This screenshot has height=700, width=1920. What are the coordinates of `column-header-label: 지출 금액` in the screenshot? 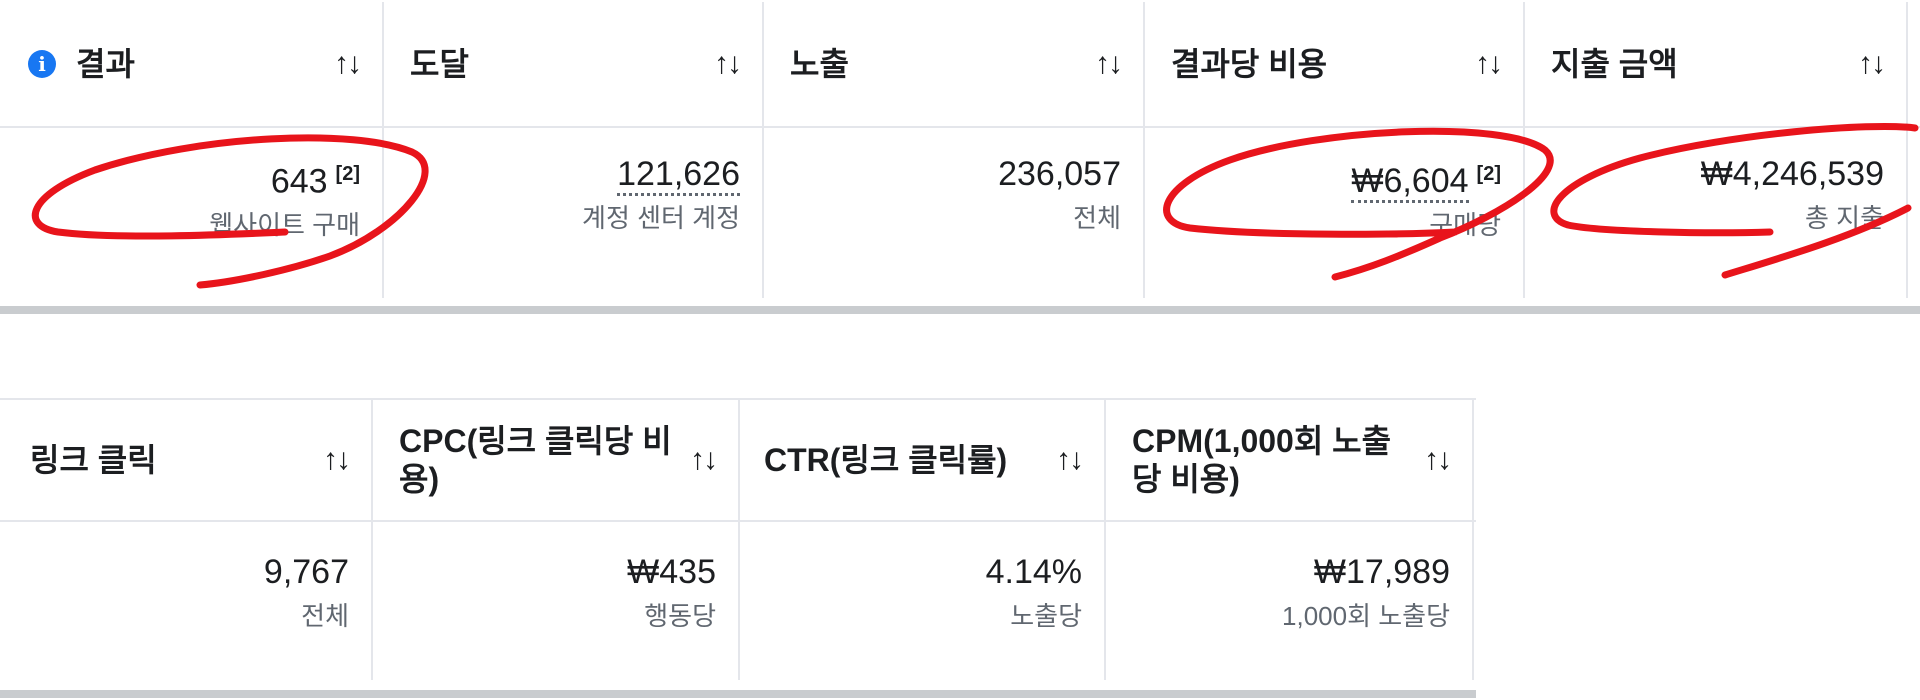 It's located at (1614, 64).